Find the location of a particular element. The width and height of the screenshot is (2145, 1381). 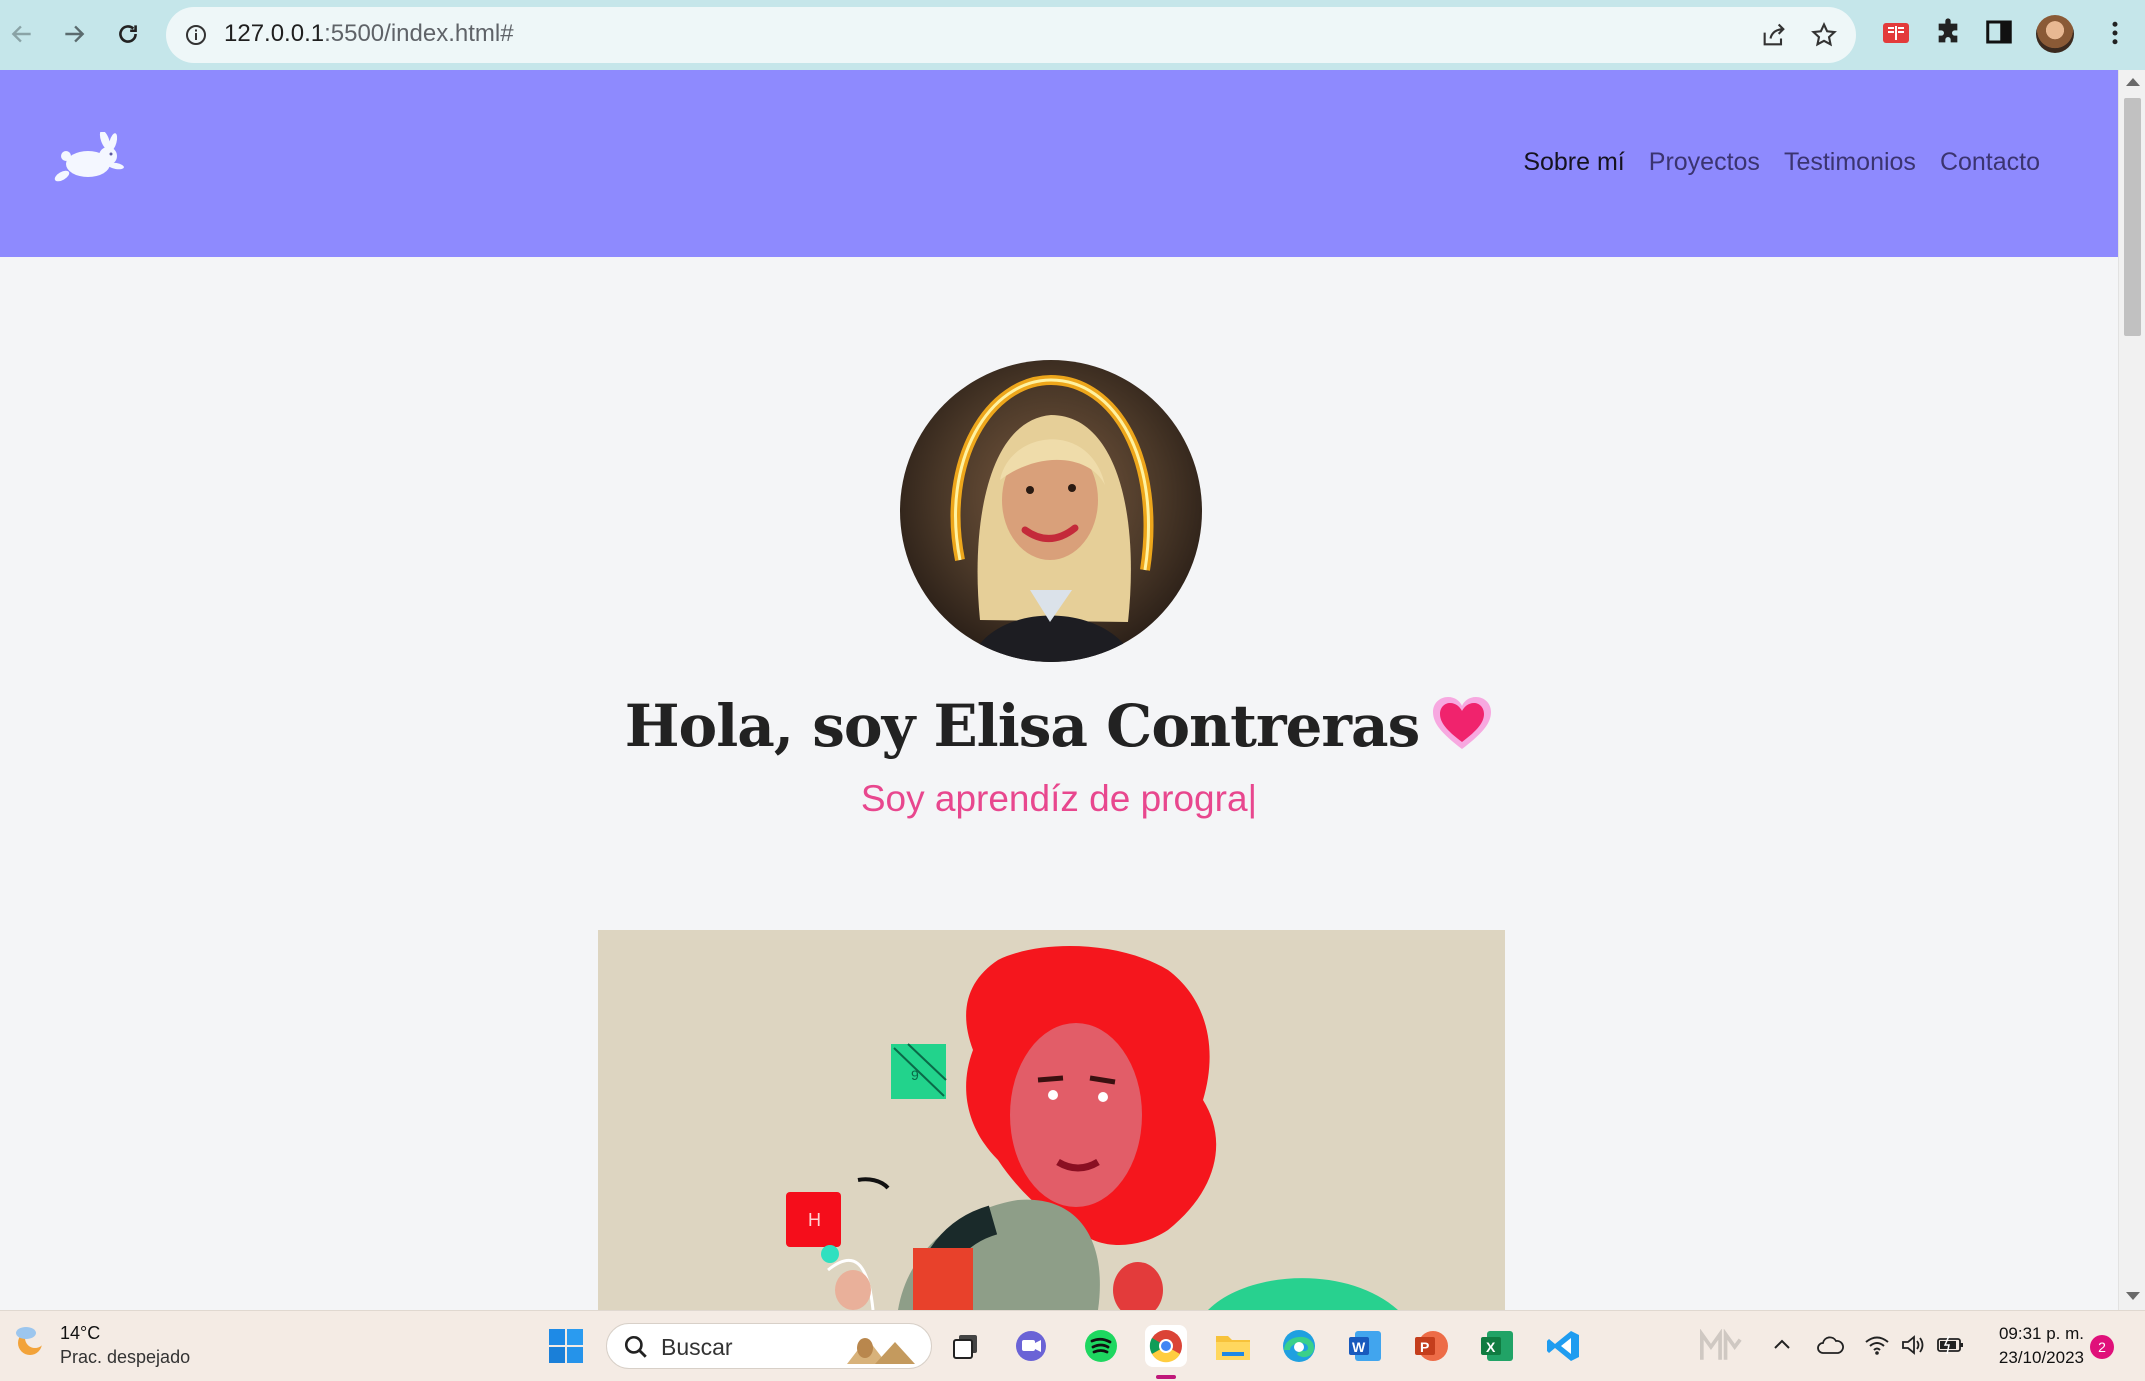

scroll-thumb is located at coordinates (2132, 217).